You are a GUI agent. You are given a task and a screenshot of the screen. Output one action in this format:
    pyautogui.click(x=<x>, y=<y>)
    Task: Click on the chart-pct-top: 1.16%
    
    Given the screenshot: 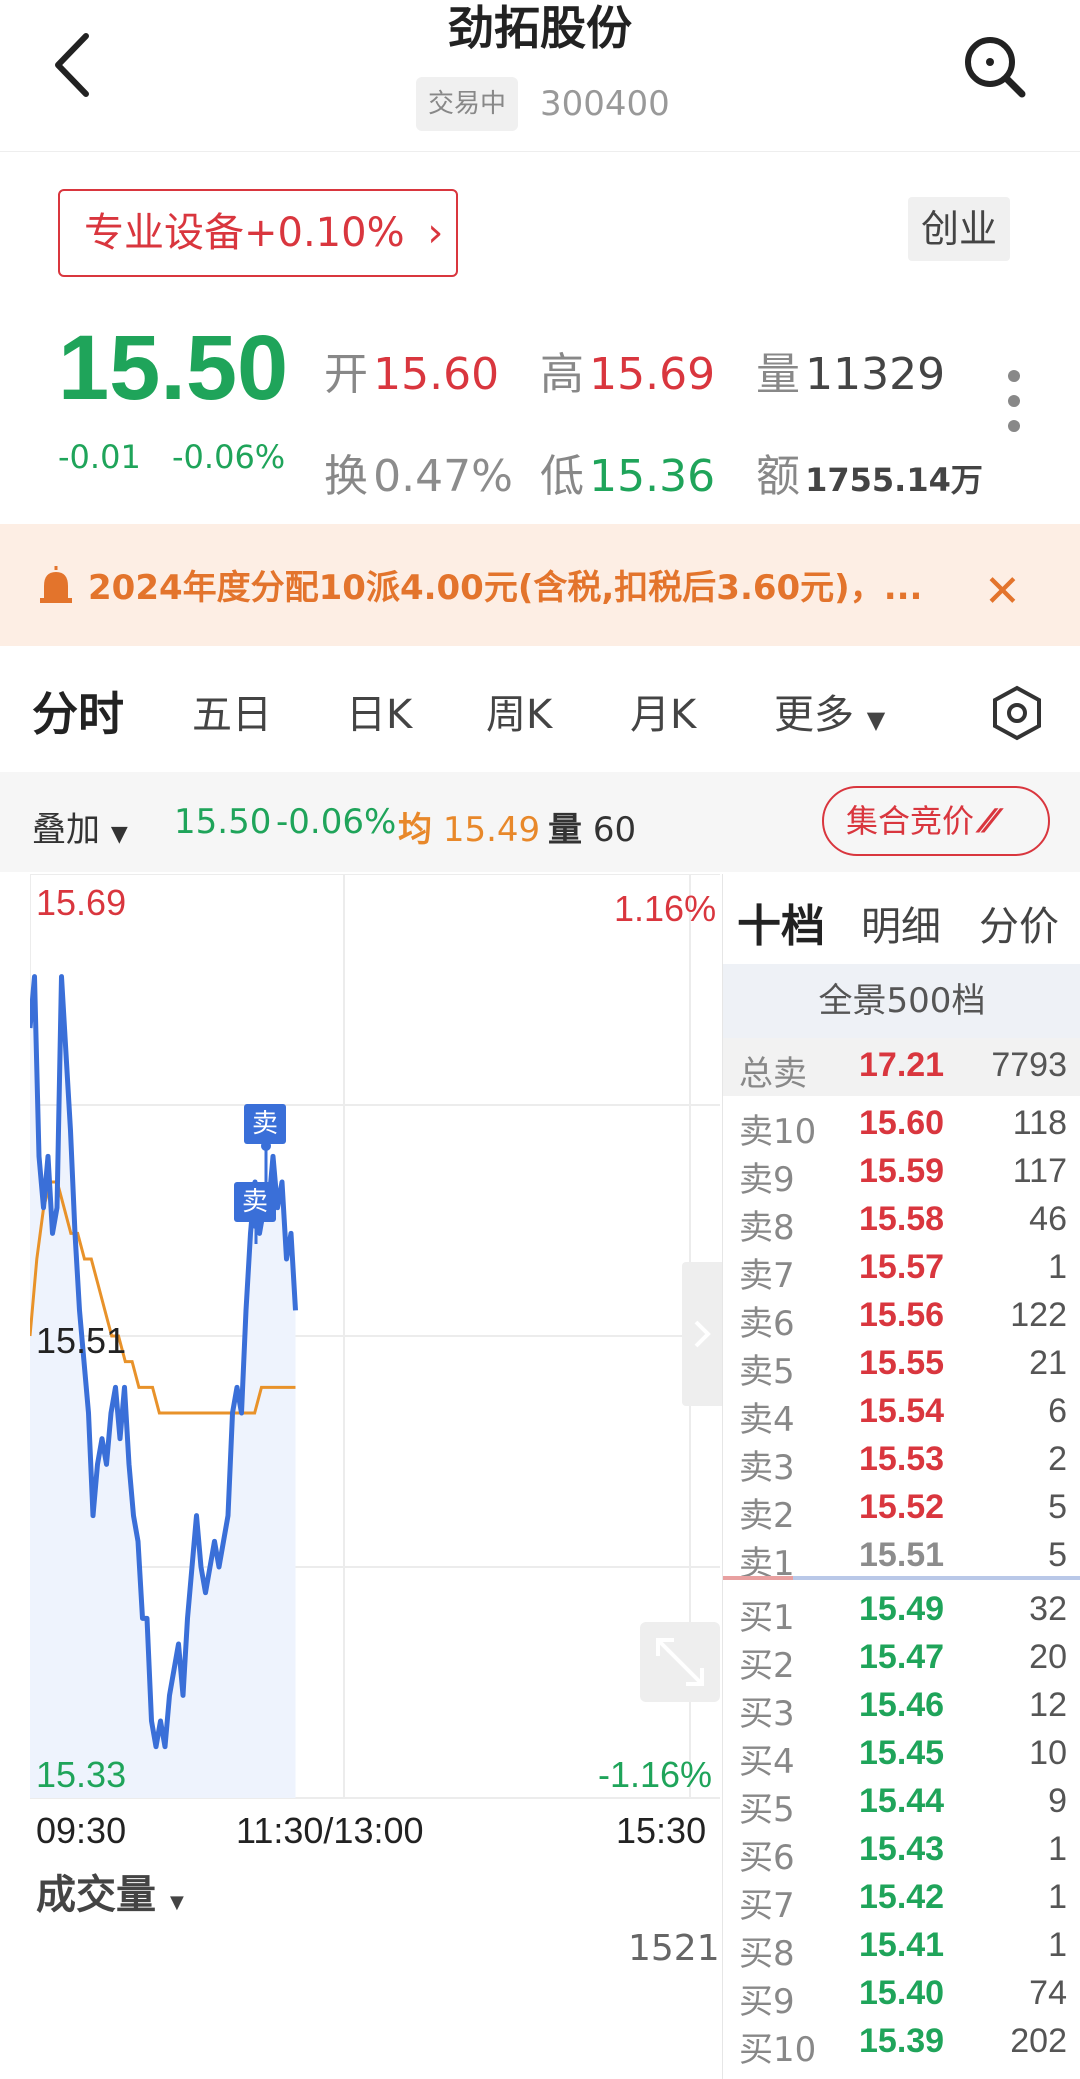 What is the action you would take?
    pyautogui.click(x=665, y=908)
    